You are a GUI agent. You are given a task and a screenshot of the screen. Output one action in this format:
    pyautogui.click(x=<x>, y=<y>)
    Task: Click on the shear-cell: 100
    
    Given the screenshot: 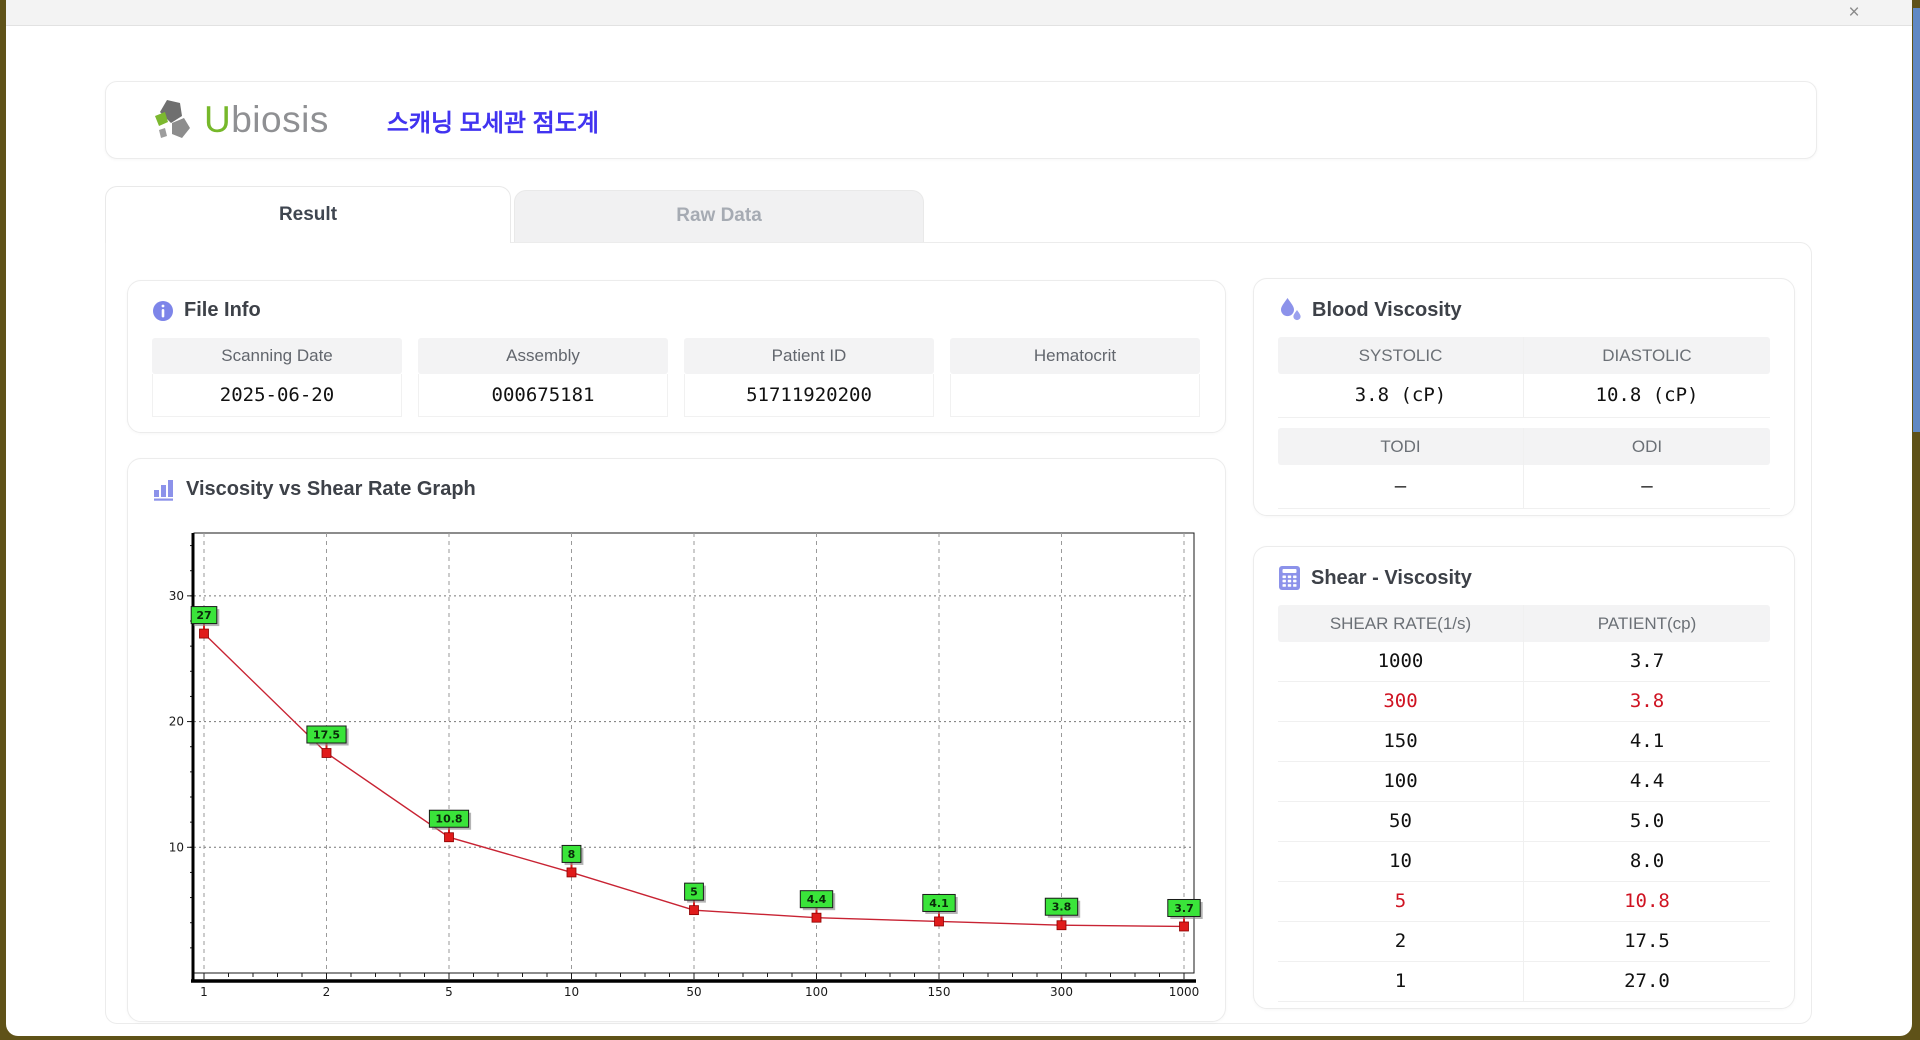 What is the action you would take?
    pyautogui.click(x=1401, y=781)
    